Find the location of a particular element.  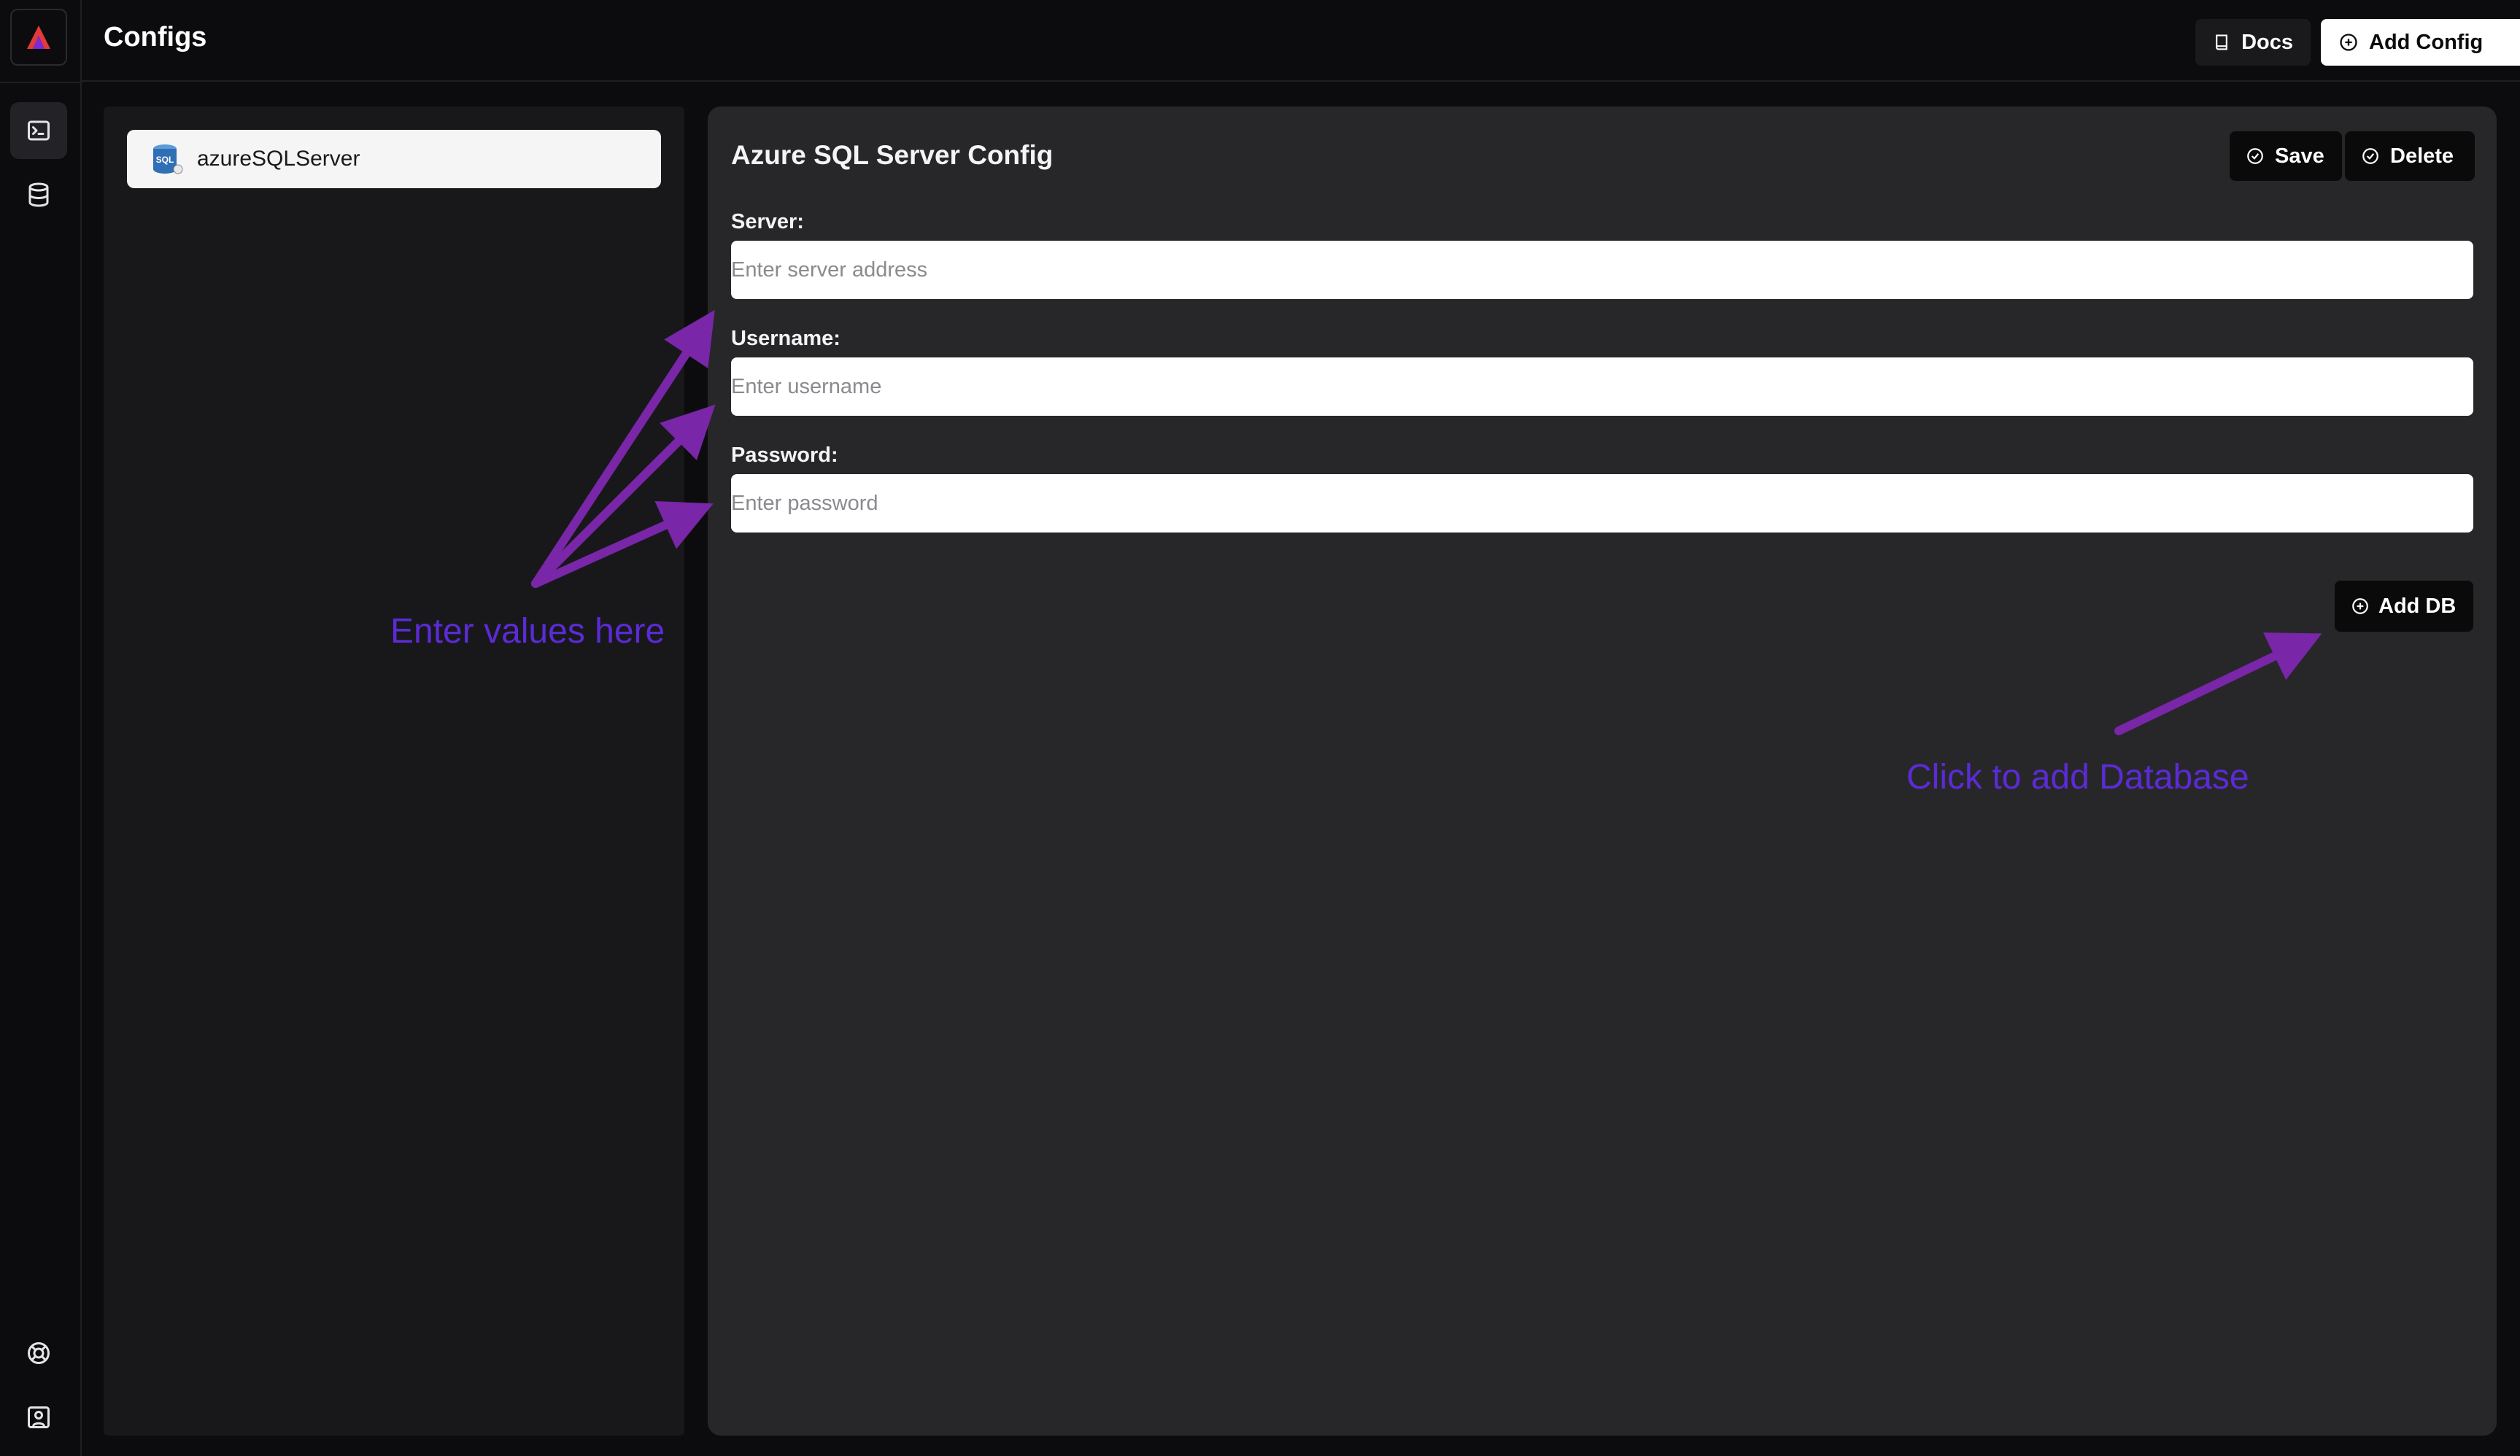

password-input is located at coordinates (1602, 503).